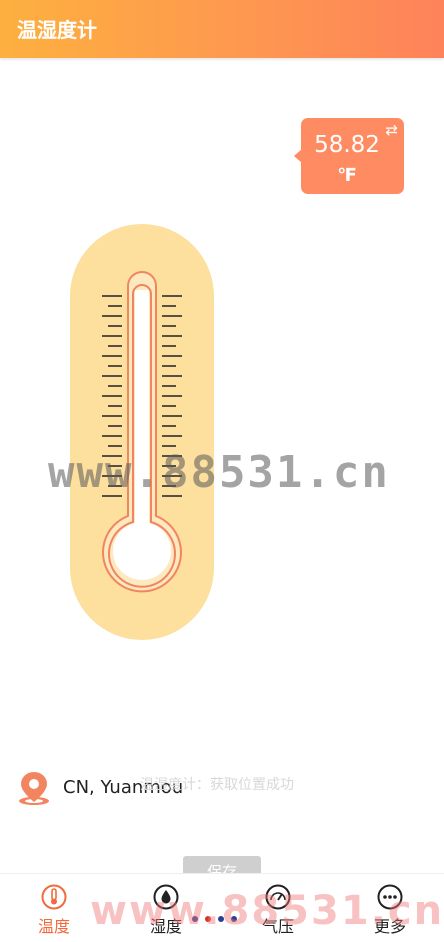 This screenshot has height=942, width=444. What do you see at coordinates (347, 175) in the screenshot?
I see `temperature-unit: ℉` at bounding box center [347, 175].